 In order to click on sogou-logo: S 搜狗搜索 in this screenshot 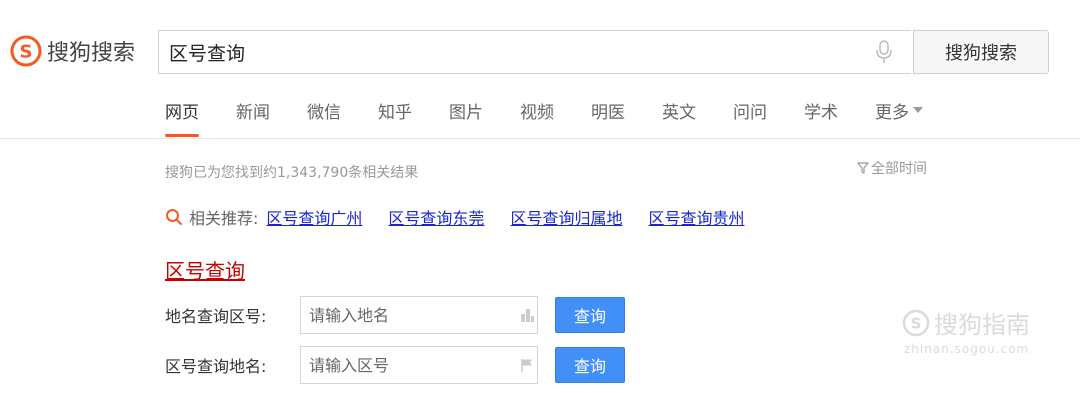, I will do `click(72, 51)`.